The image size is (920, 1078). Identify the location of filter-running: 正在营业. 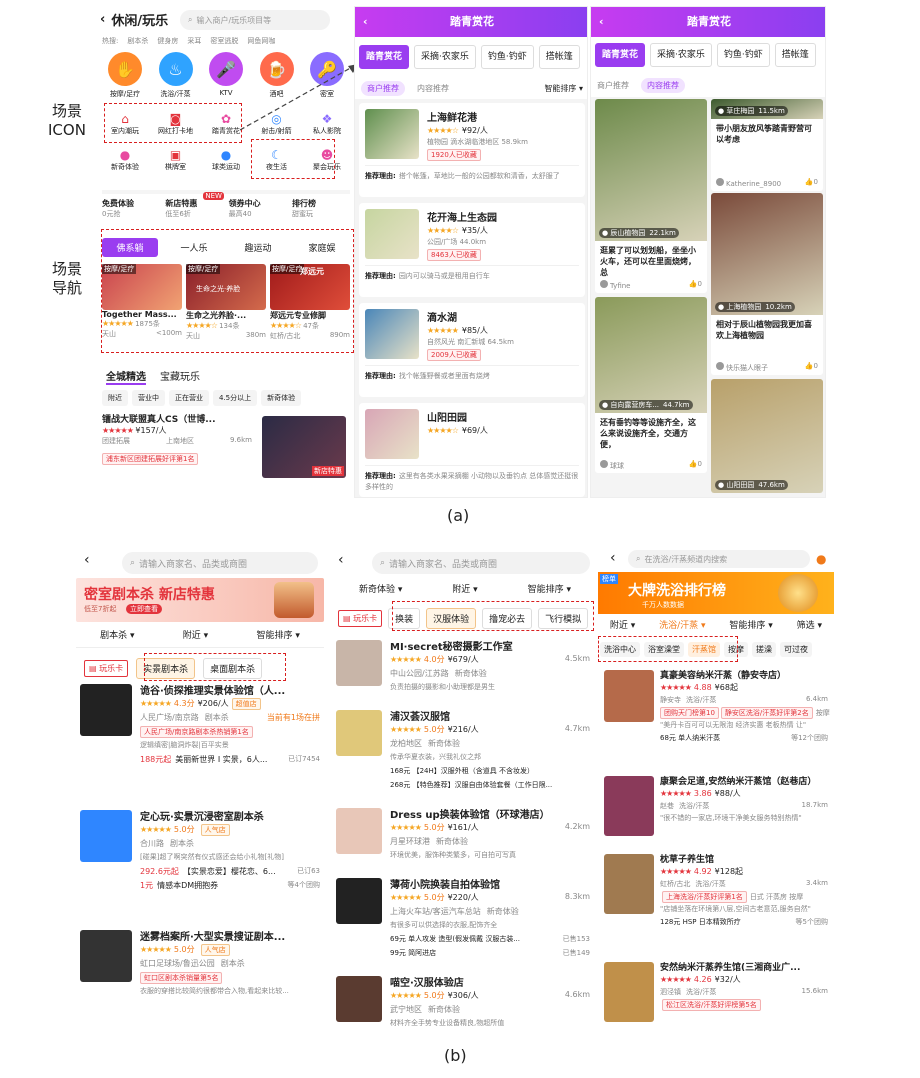
(189, 398).